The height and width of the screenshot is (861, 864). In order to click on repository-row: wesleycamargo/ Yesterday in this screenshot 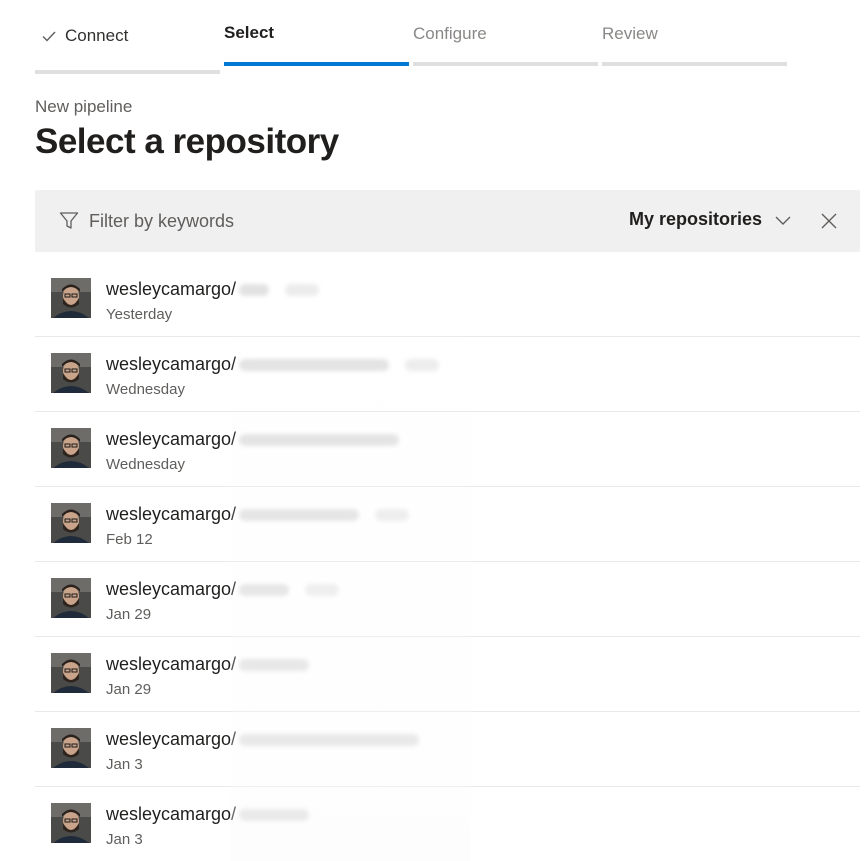, I will do `click(447, 299)`.